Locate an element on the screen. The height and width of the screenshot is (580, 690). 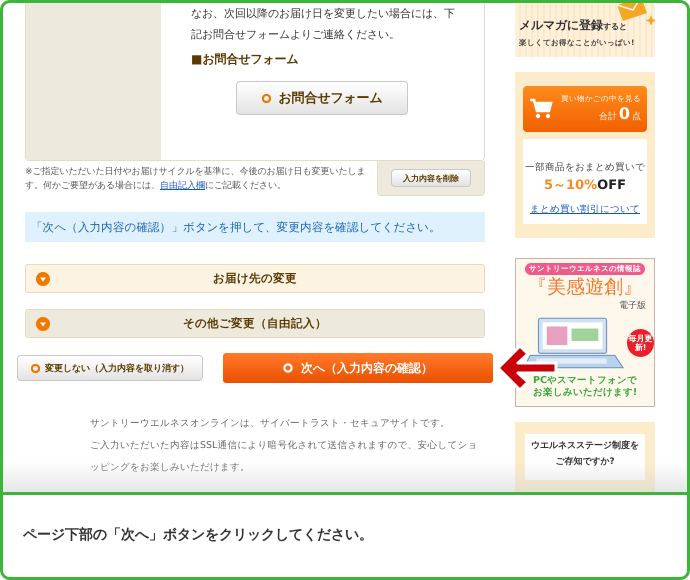
newsletter-title: メルマガに登録 is located at coordinates (561, 25).